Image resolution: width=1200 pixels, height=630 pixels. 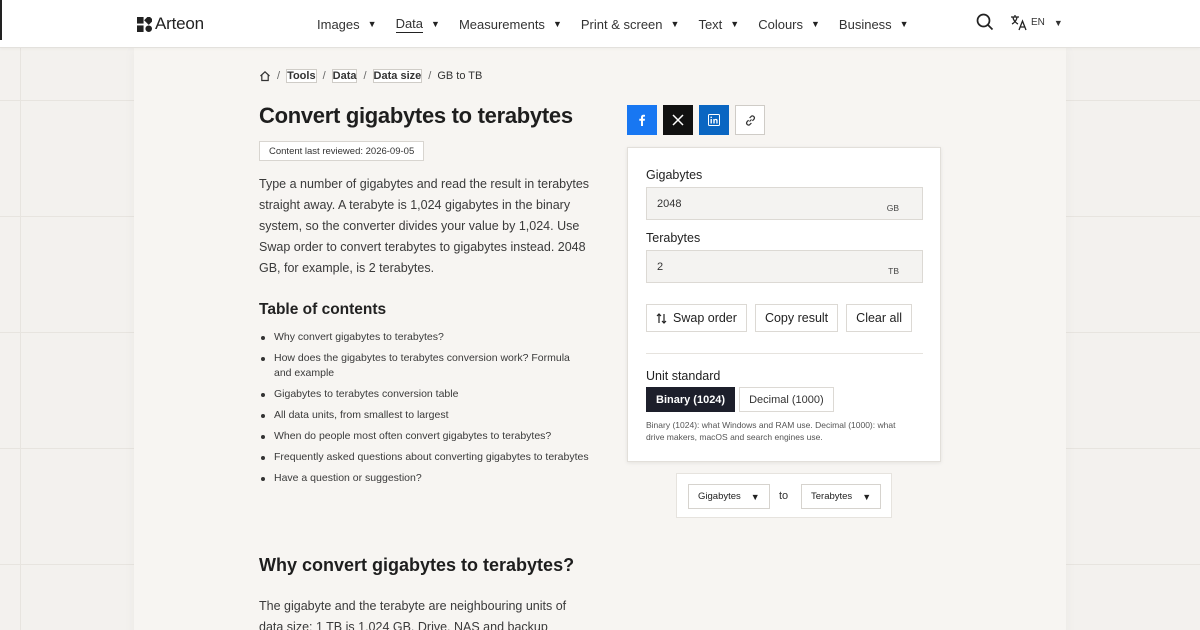 What do you see at coordinates (661, 318) in the screenshot?
I see `swap-icon` at bounding box center [661, 318].